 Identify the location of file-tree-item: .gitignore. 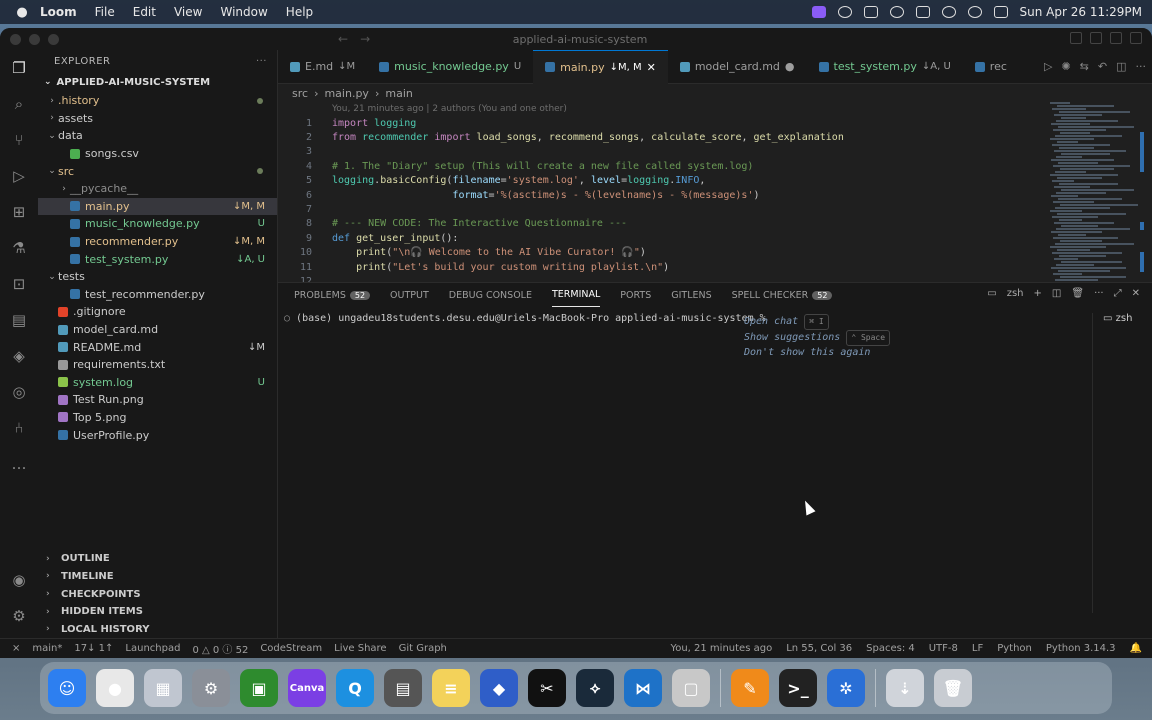
(157, 312).